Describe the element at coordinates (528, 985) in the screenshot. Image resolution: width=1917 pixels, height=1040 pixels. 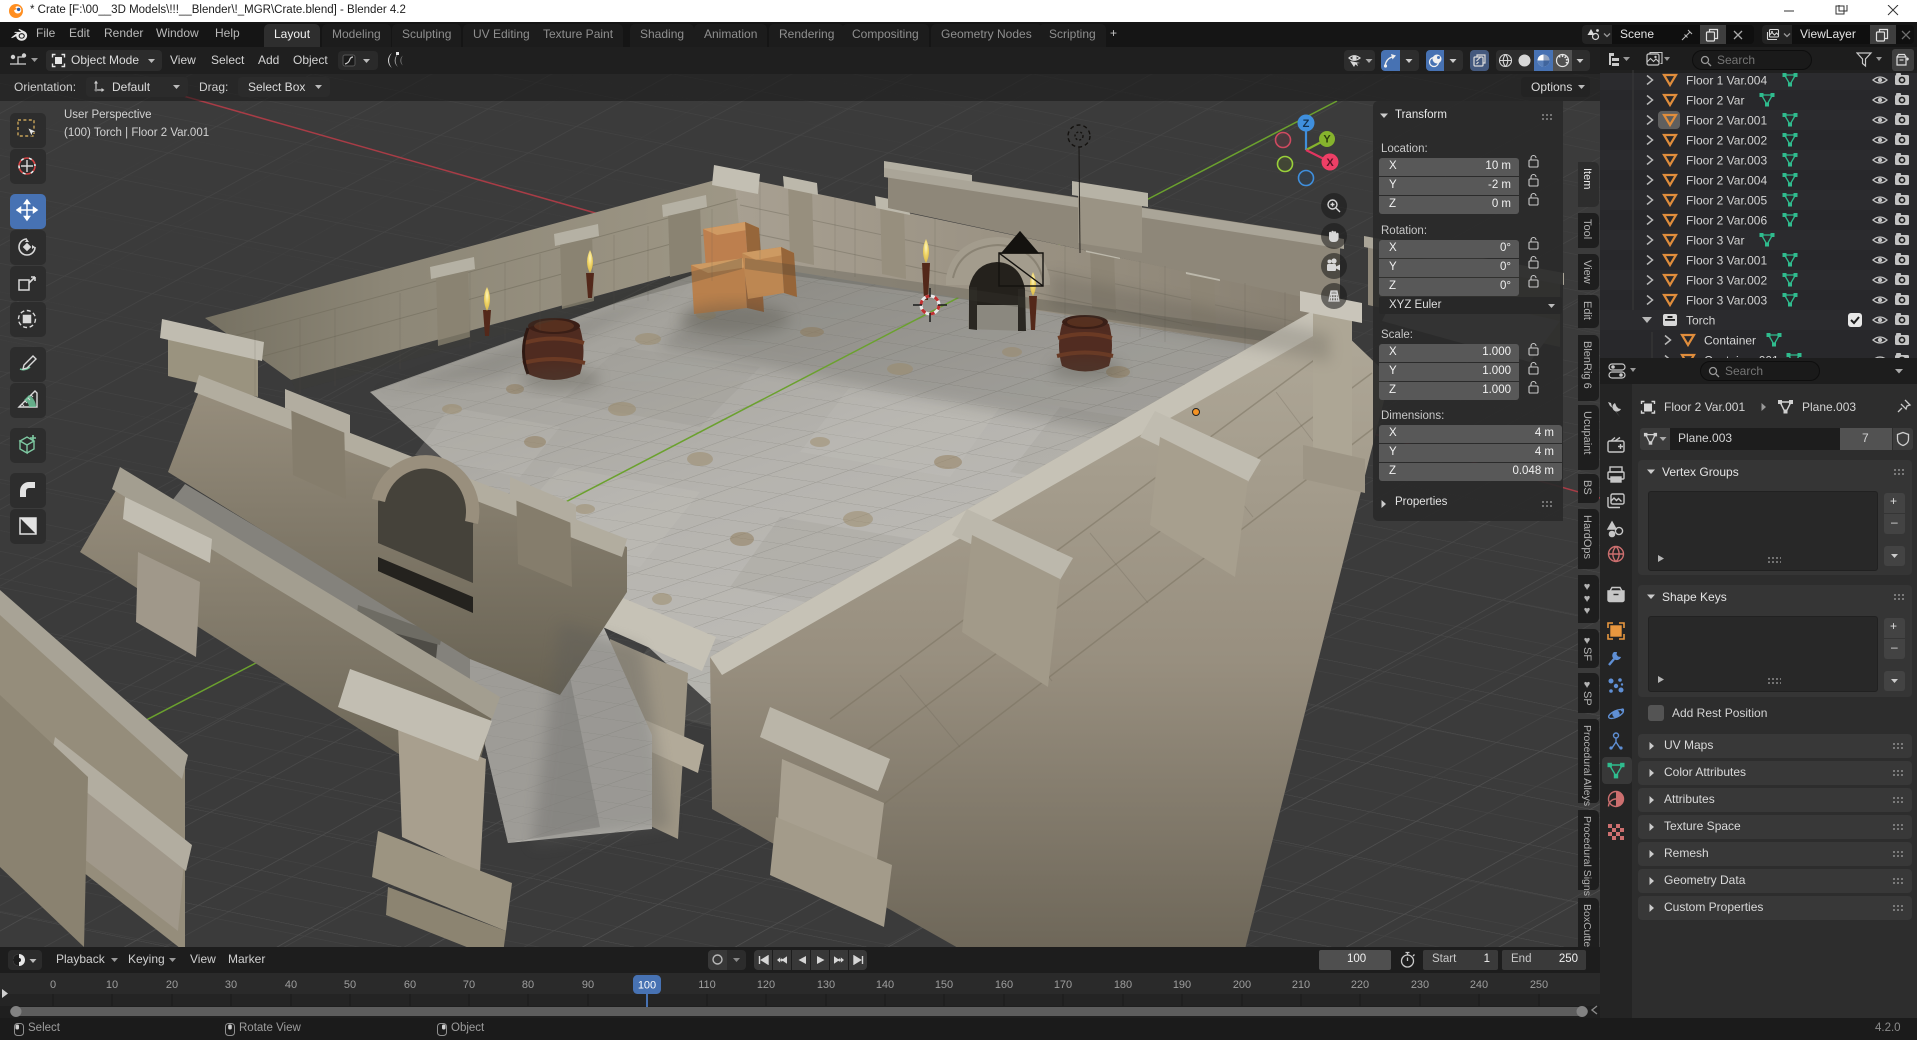
I see `svg-text: 80` at that location.